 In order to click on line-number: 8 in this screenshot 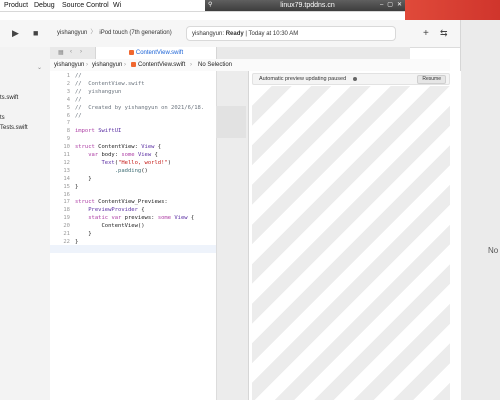, I will do `click(68, 131)`.